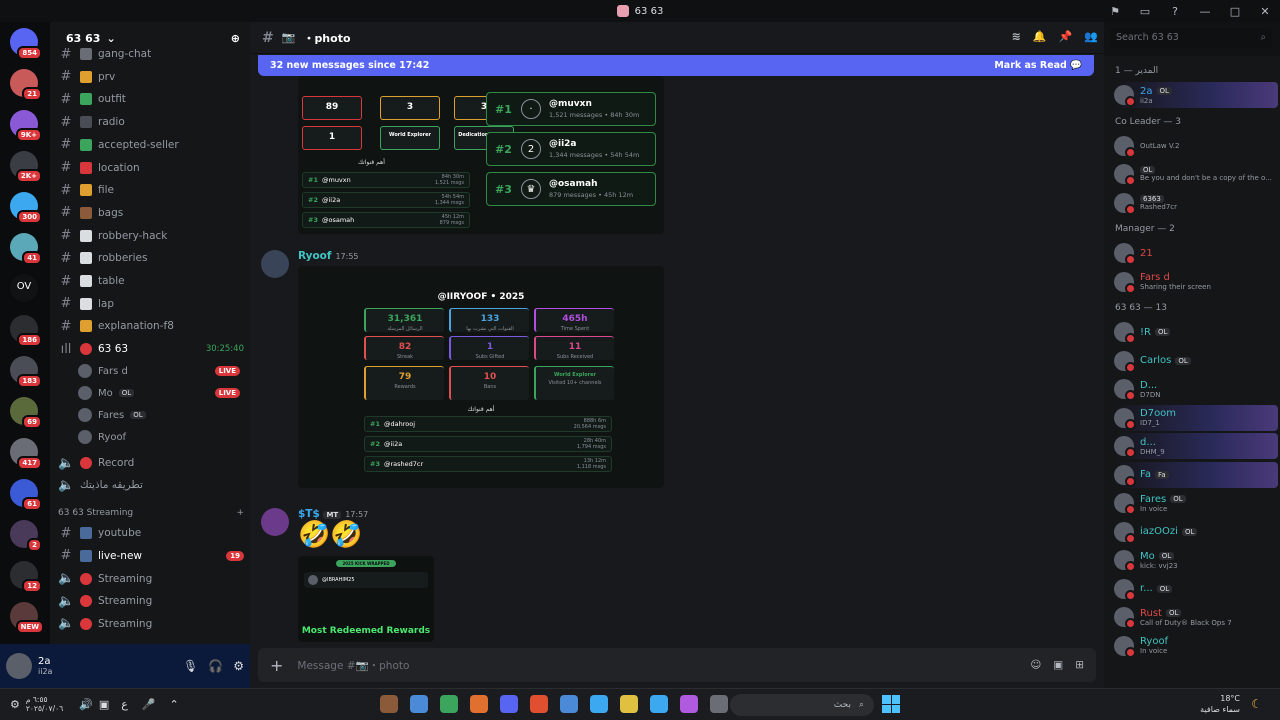  I want to click on app-icon, so click(479, 704).